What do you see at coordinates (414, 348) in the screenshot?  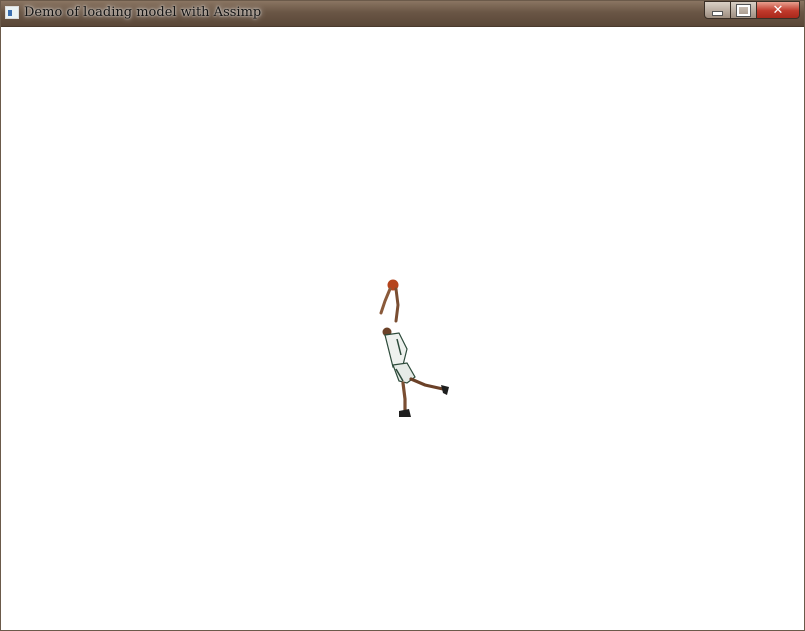 I see `basketball-player-model` at bounding box center [414, 348].